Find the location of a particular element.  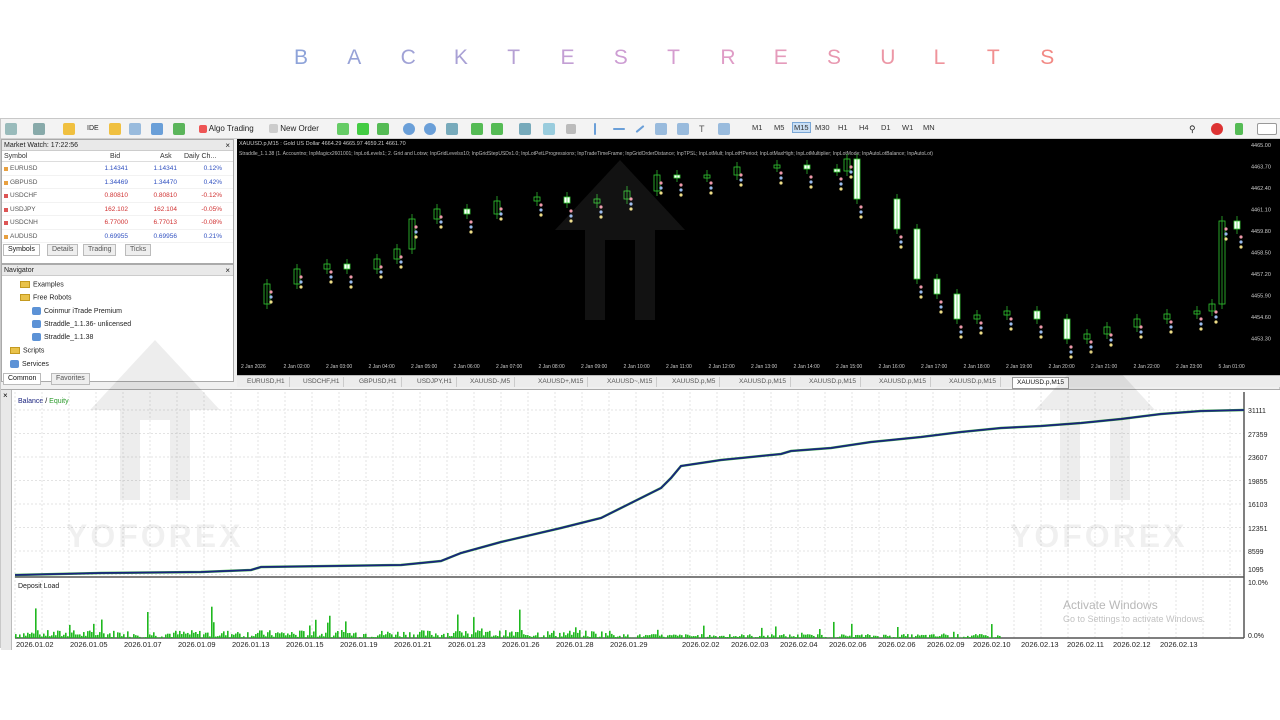

chart-tab: GBPUSD,H1 is located at coordinates (378, 382).